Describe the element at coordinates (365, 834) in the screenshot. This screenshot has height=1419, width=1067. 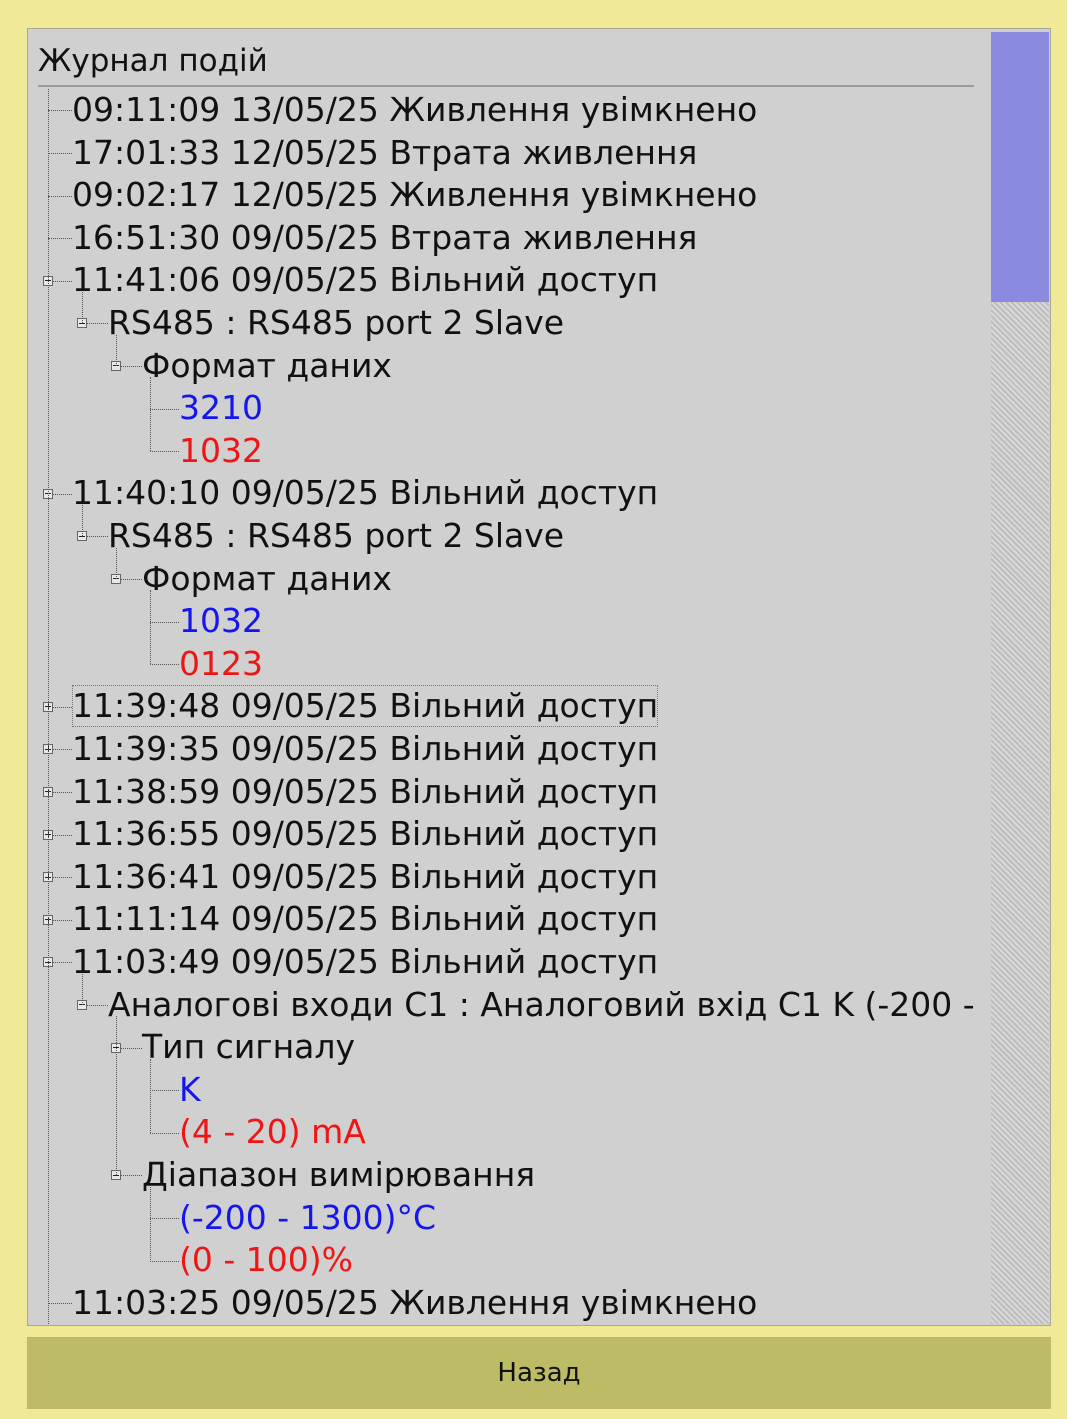
I see `event-row: 11:36:55 09/05/25 Вільний доступ` at that location.